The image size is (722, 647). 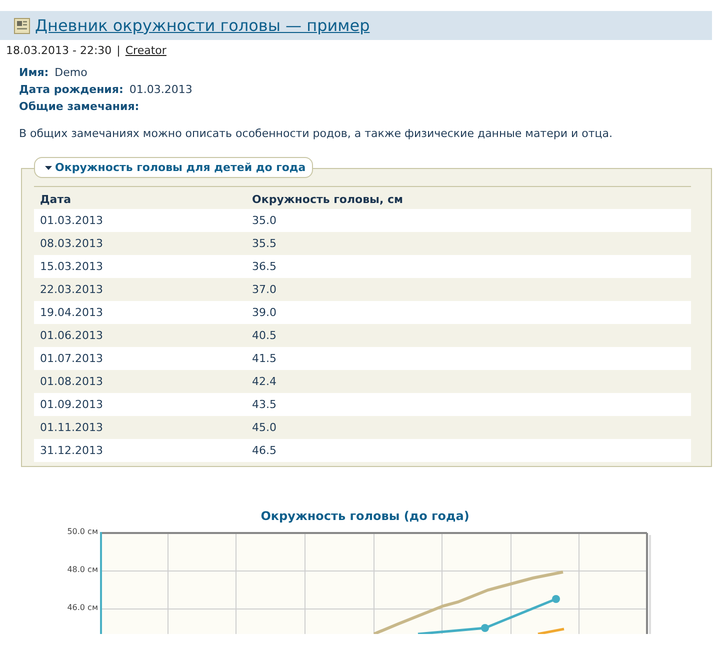 I want to click on table-cell: 08.03.2013, so click(x=140, y=243).